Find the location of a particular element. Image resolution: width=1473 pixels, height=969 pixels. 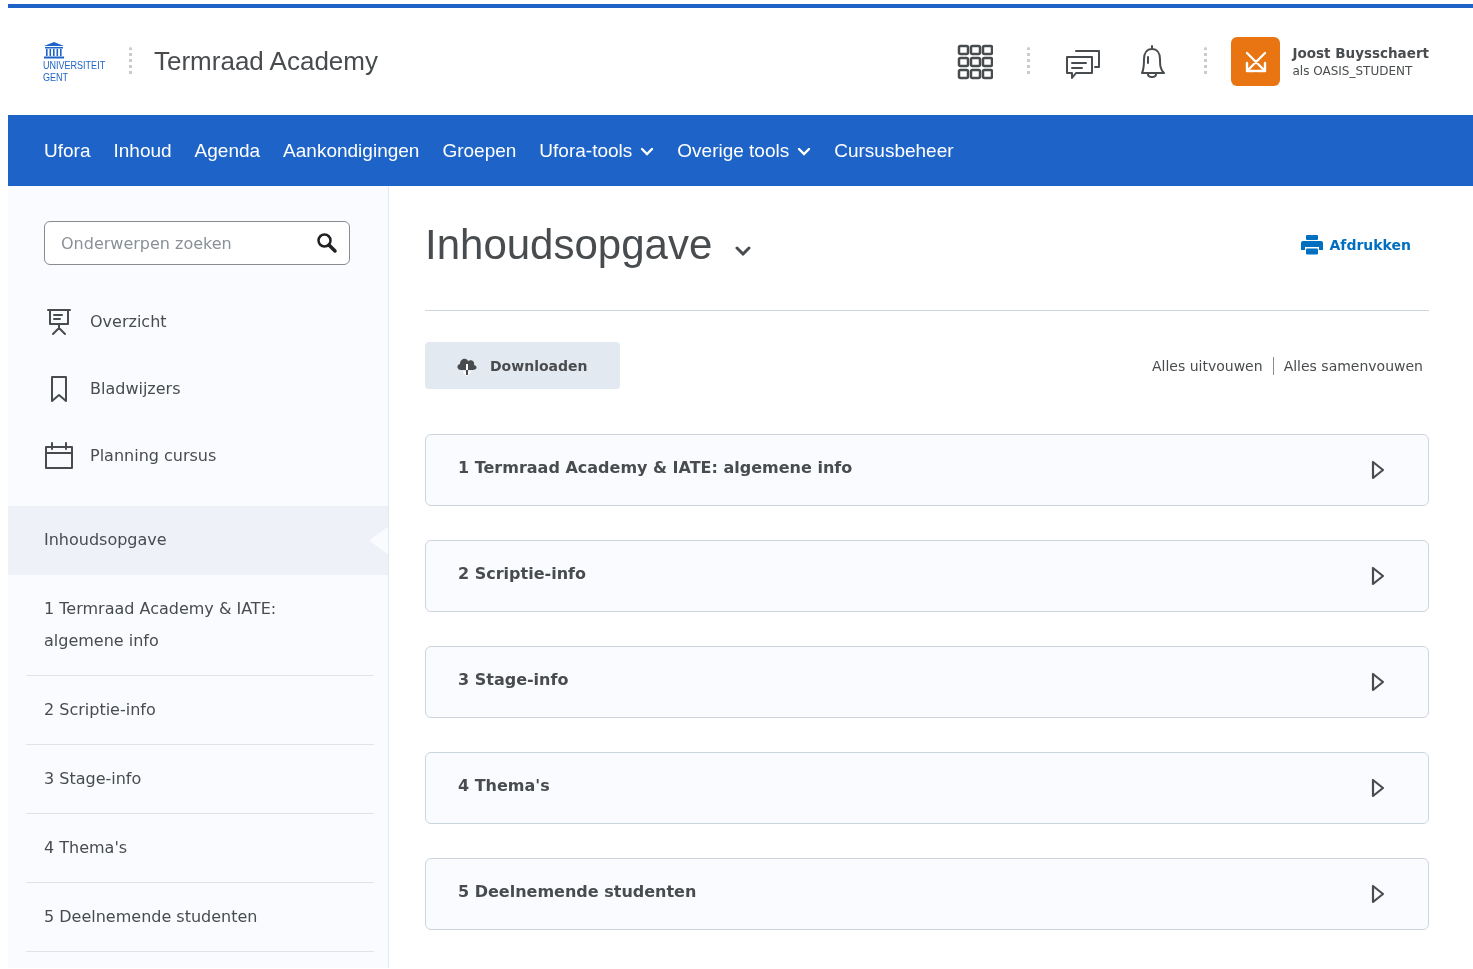

module-card: 5 Deelnemende studenten is located at coordinates (927, 894).